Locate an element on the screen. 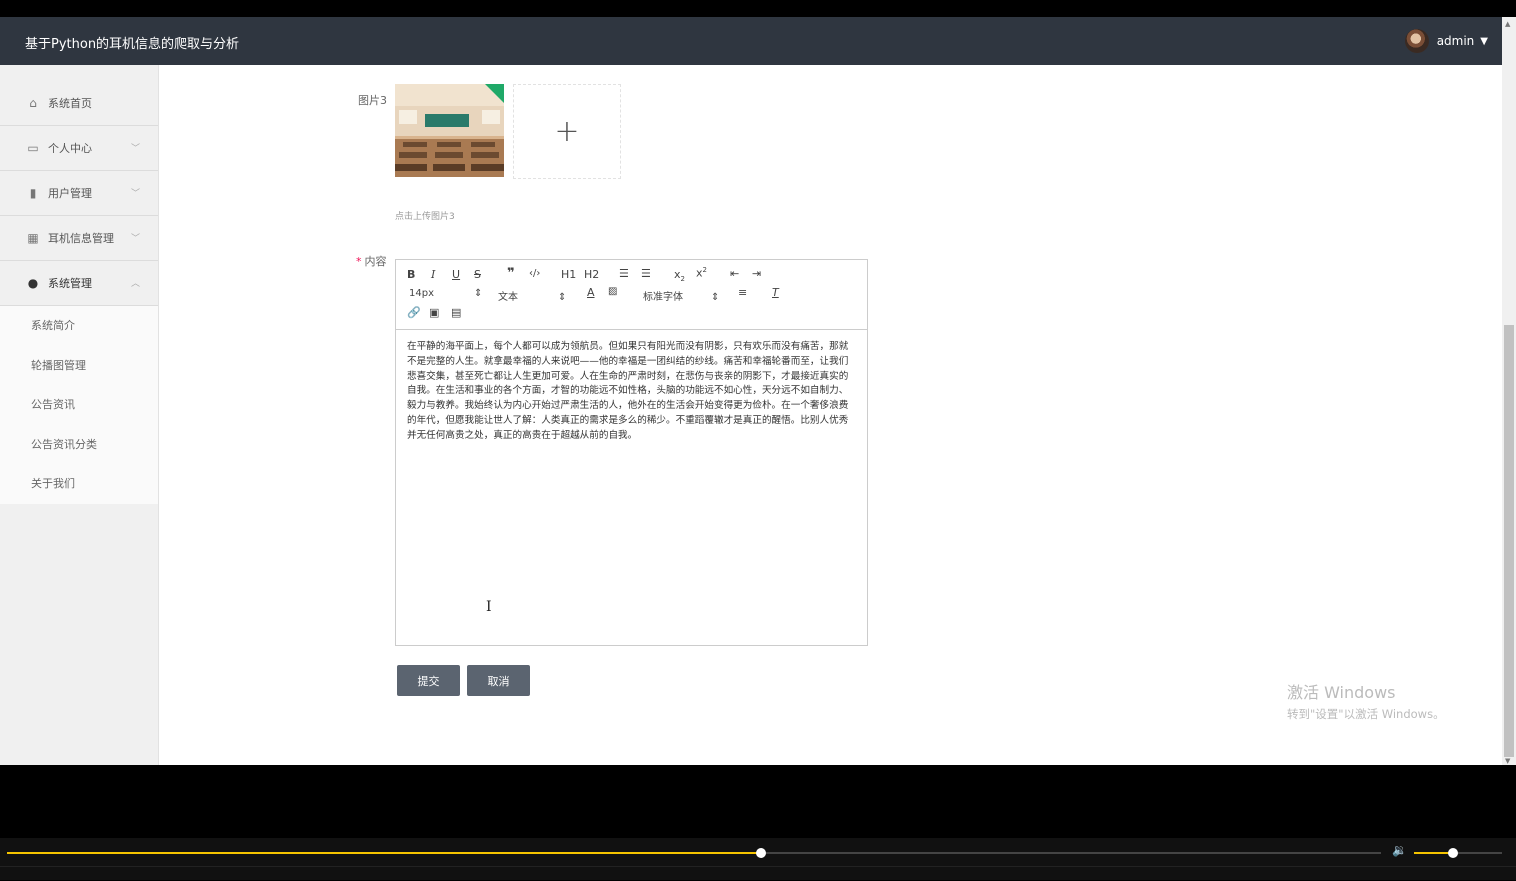  chevron-up-icon: ︿ is located at coordinates (135, 284).